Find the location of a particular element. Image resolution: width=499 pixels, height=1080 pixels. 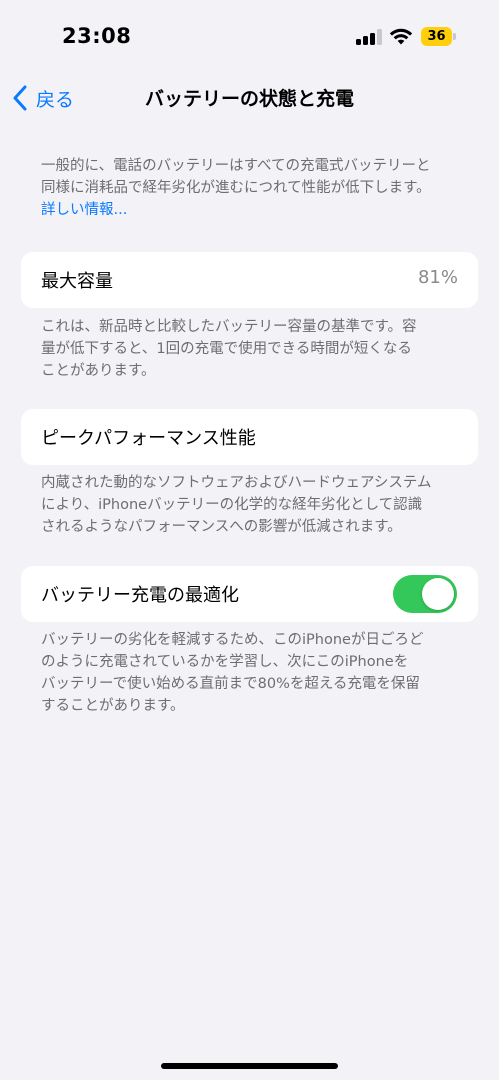

battery-icon: 36 is located at coordinates (436, 36).